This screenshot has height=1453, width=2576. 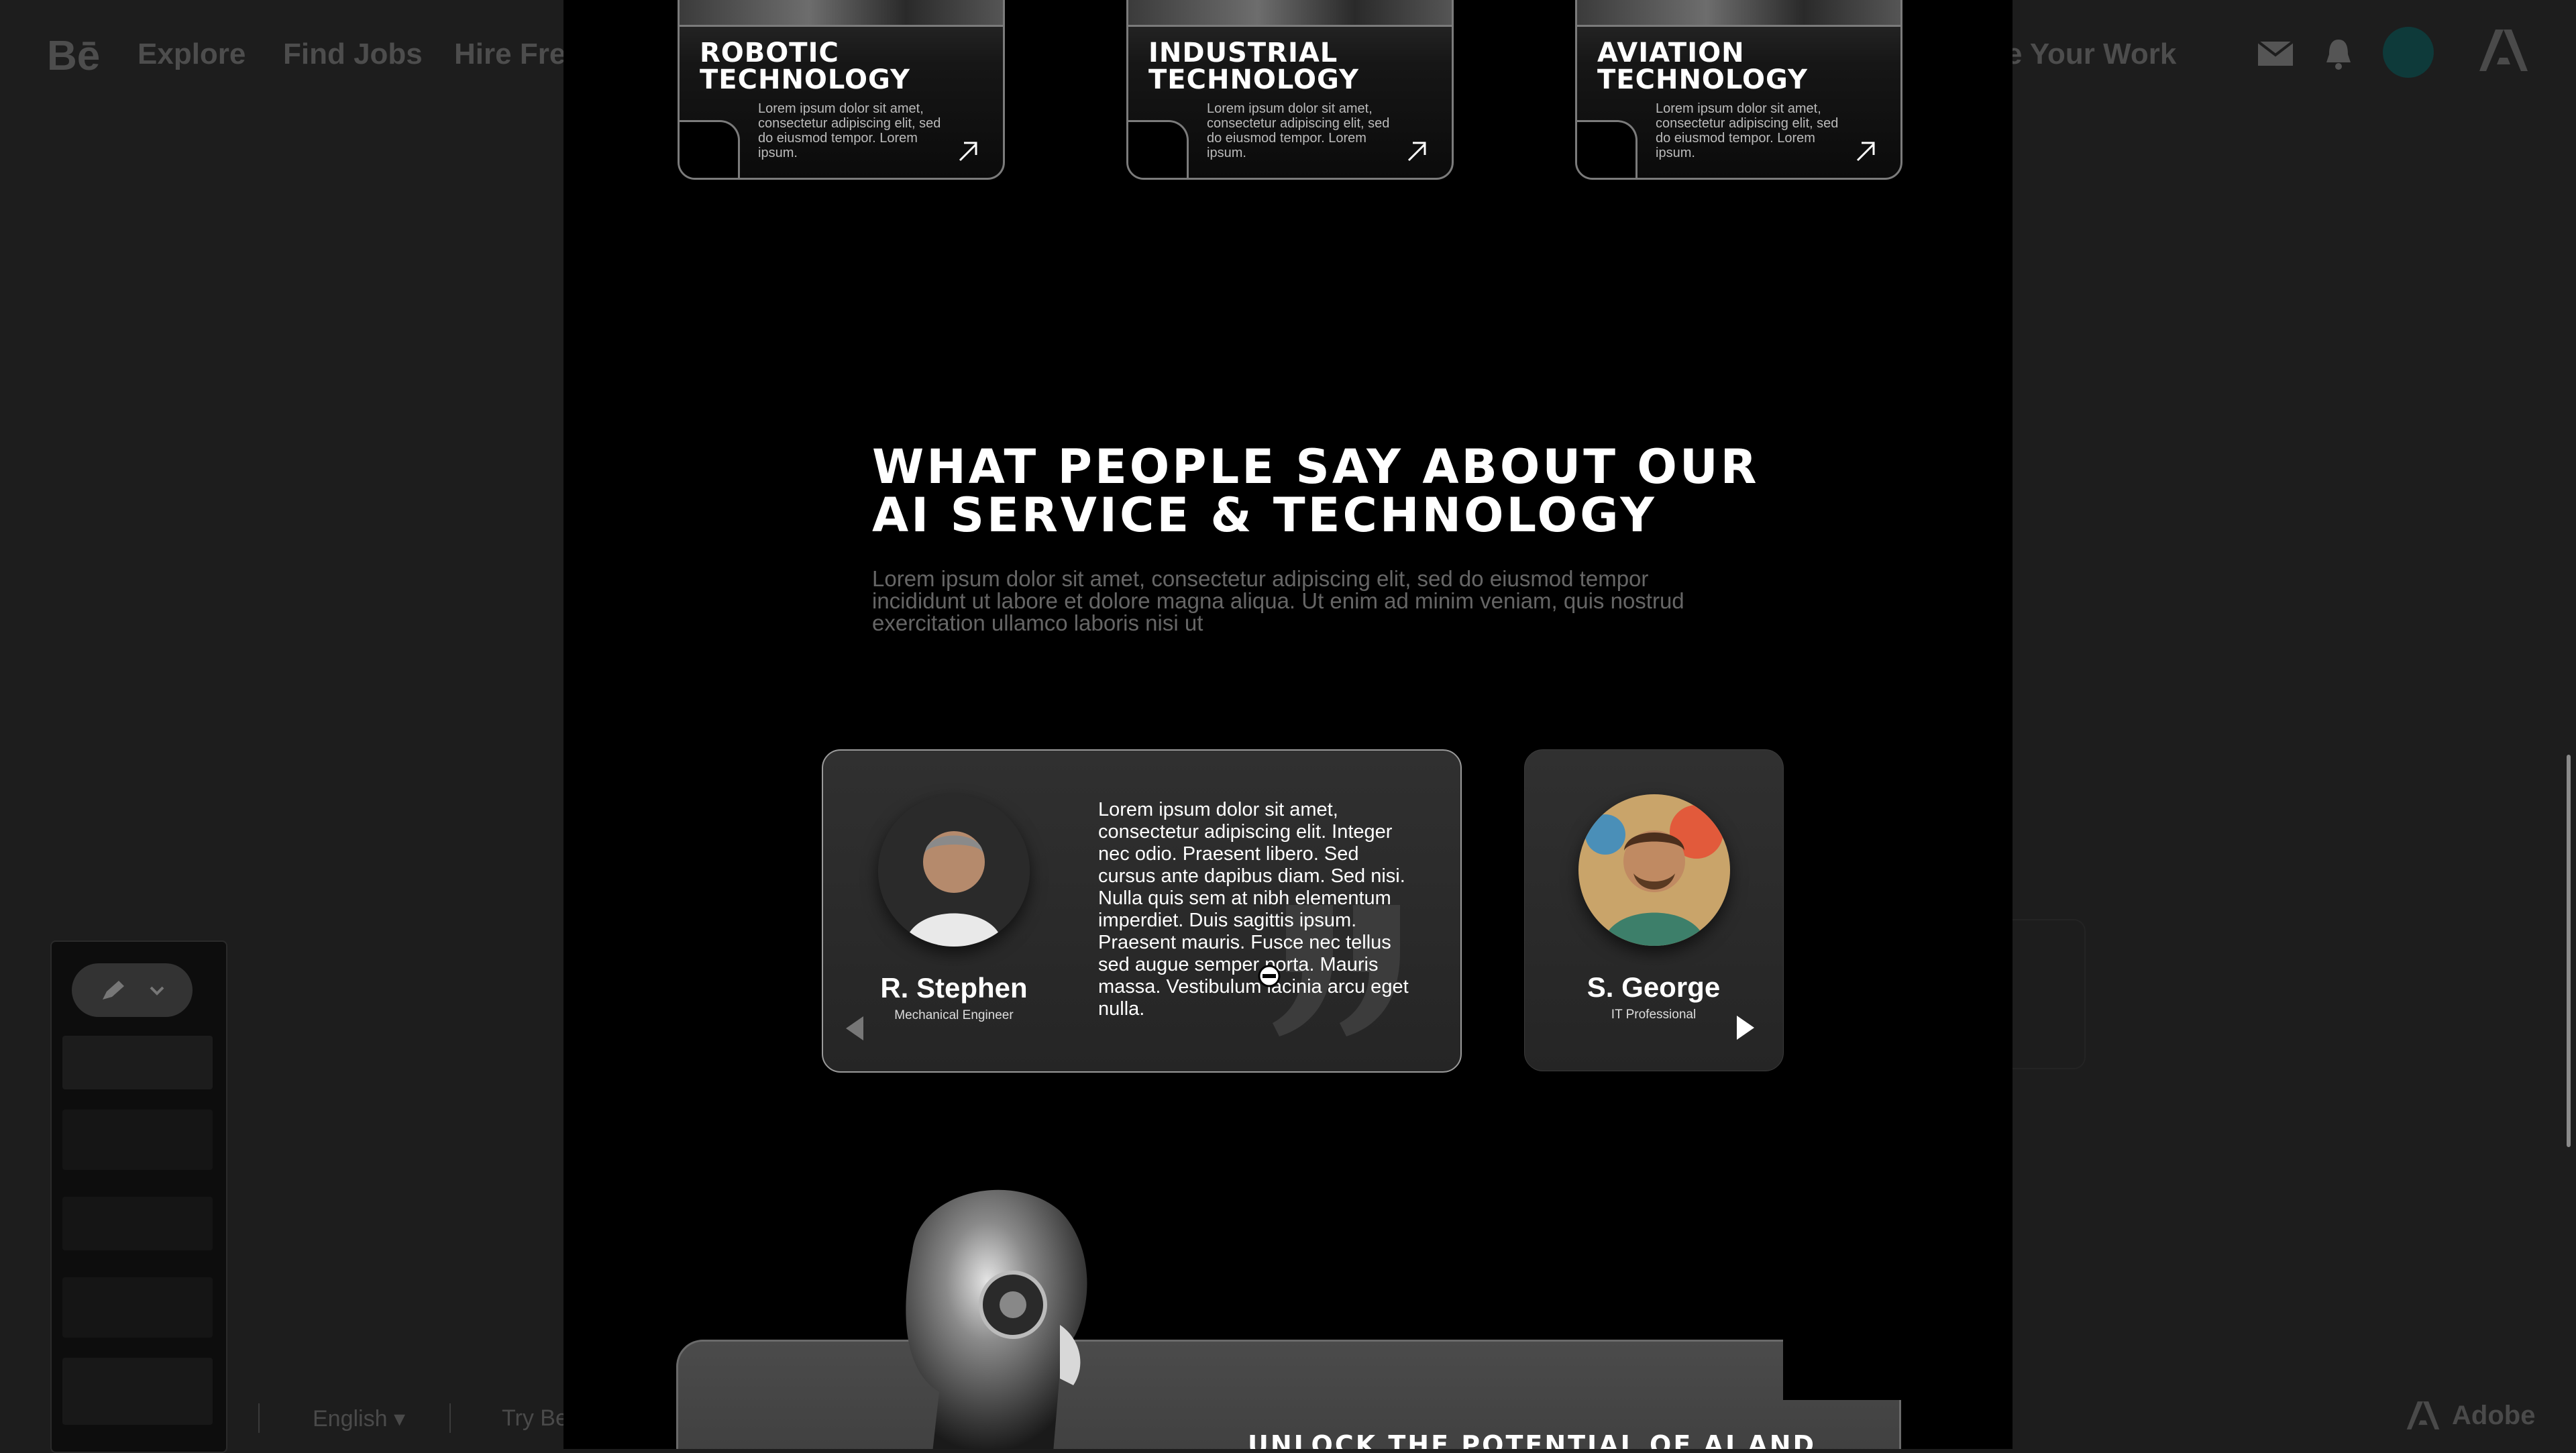 I want to click on nav-find-jobs: Find Jobs, so click(x=353, y=54).